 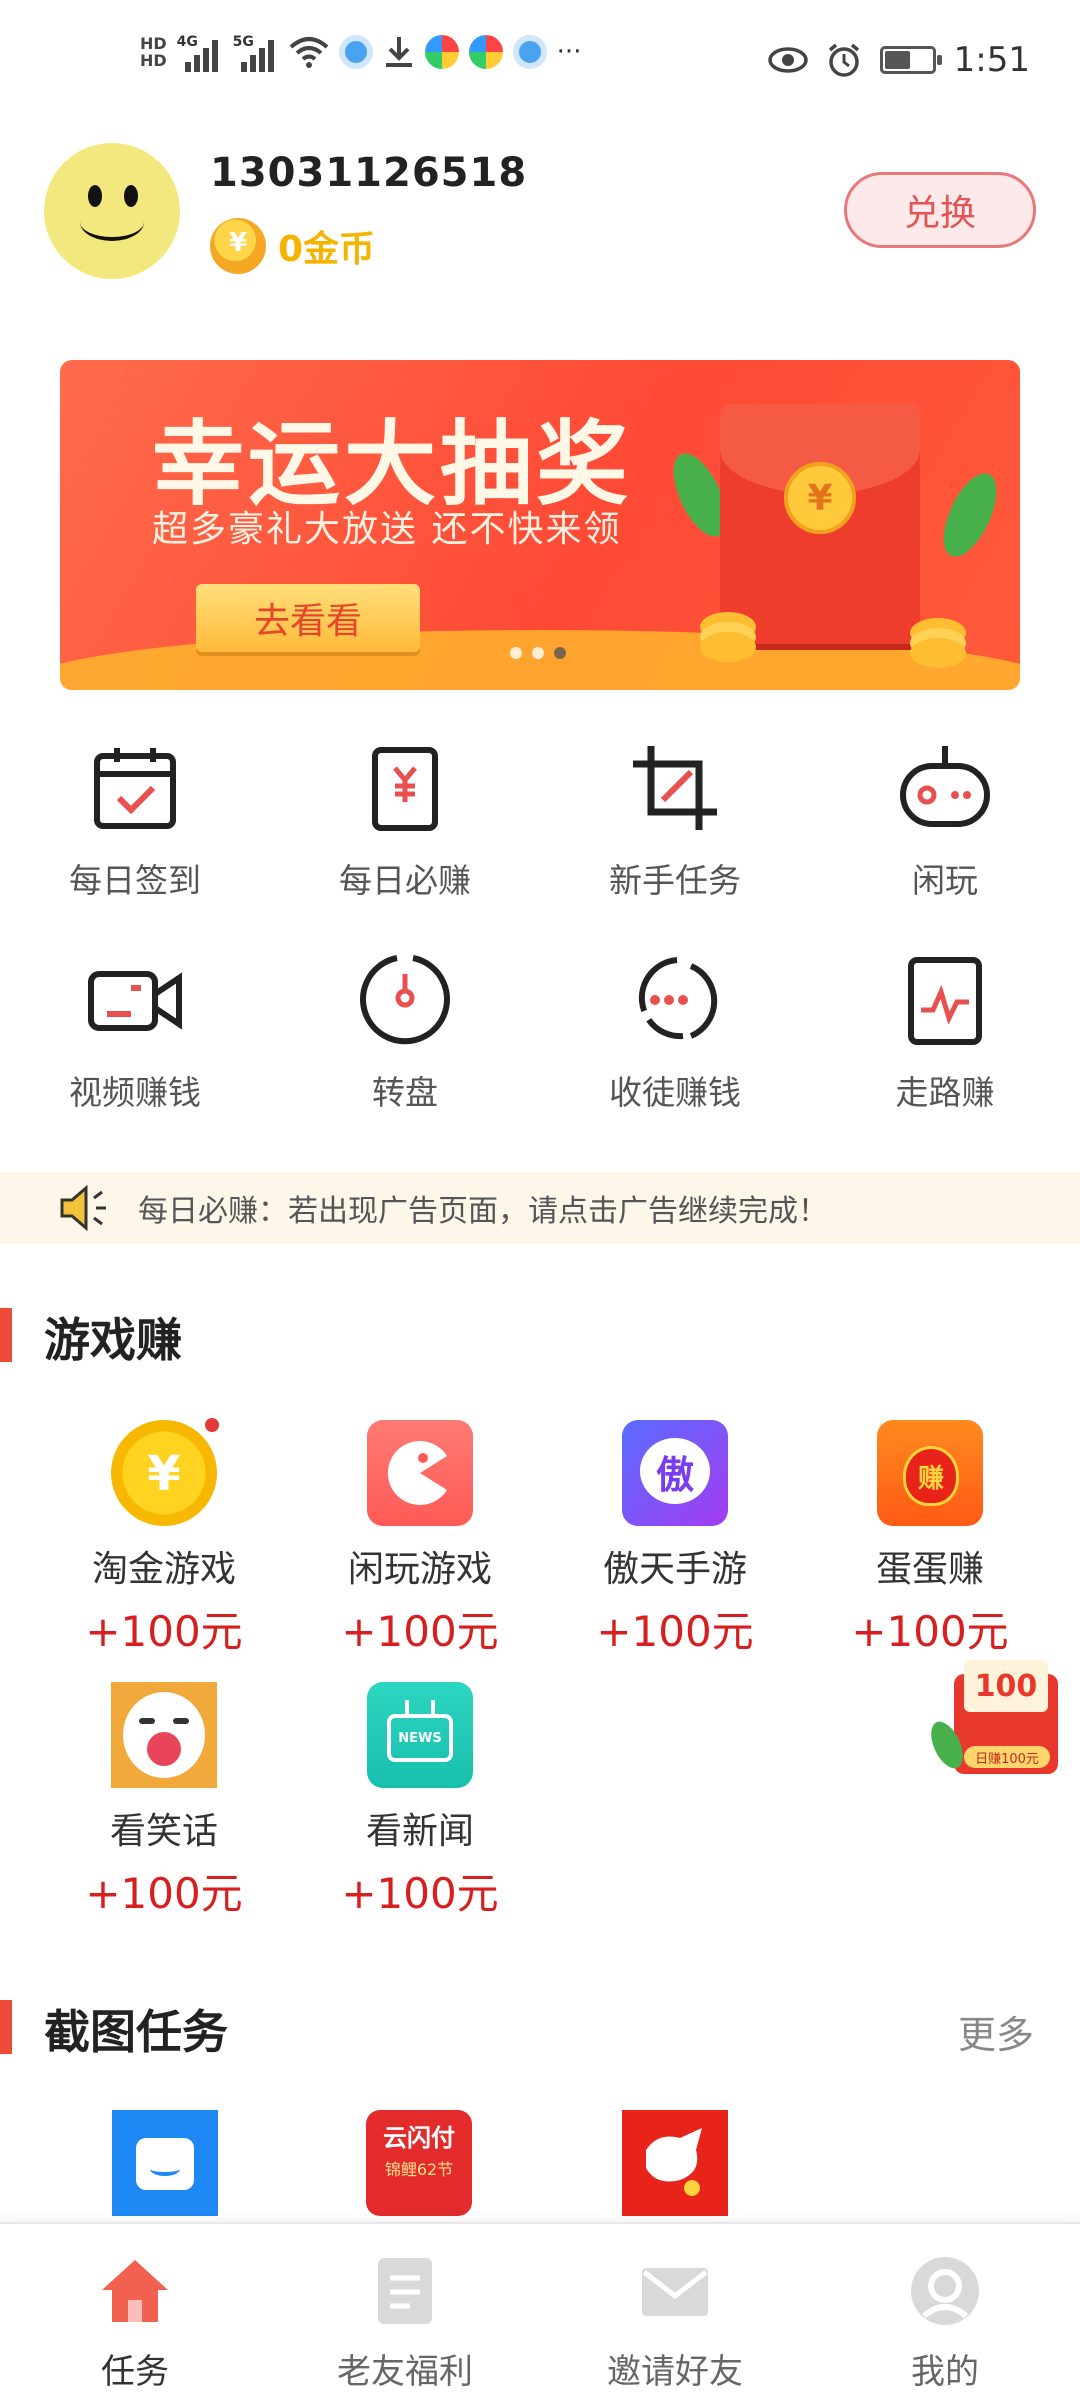 I want to click on game-tile-xianwan: 闲玩游戏 +100元, so click(x=420, y=1539).